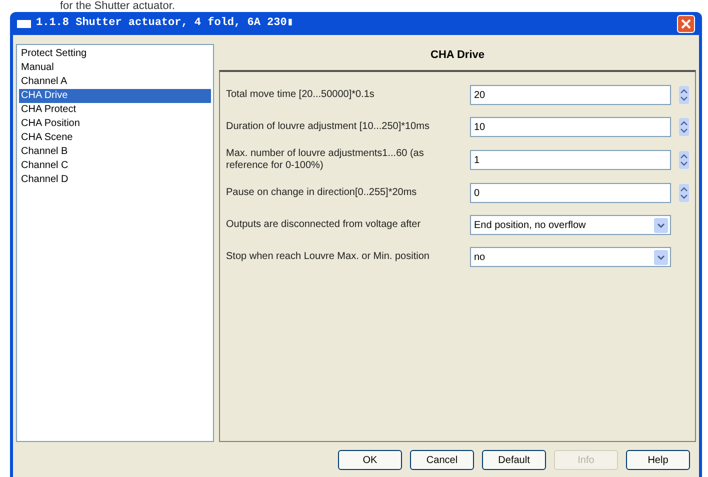  I want to click on sidebar-item: Manual, so click(115, 68).